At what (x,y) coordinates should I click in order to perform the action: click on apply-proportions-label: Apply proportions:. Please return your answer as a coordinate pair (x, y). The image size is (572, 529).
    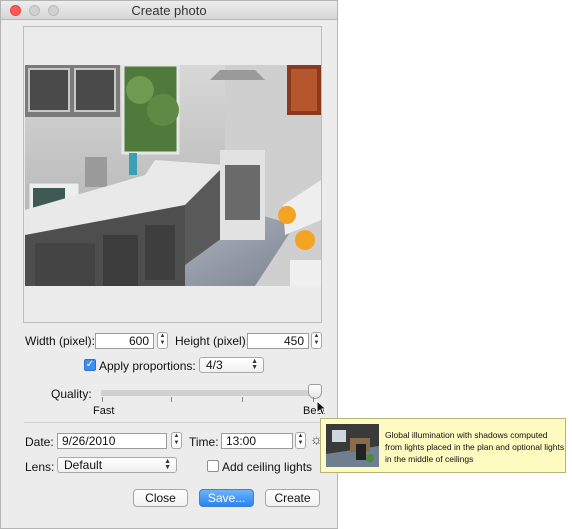
    Looking at the image, I should click on (147, 366).